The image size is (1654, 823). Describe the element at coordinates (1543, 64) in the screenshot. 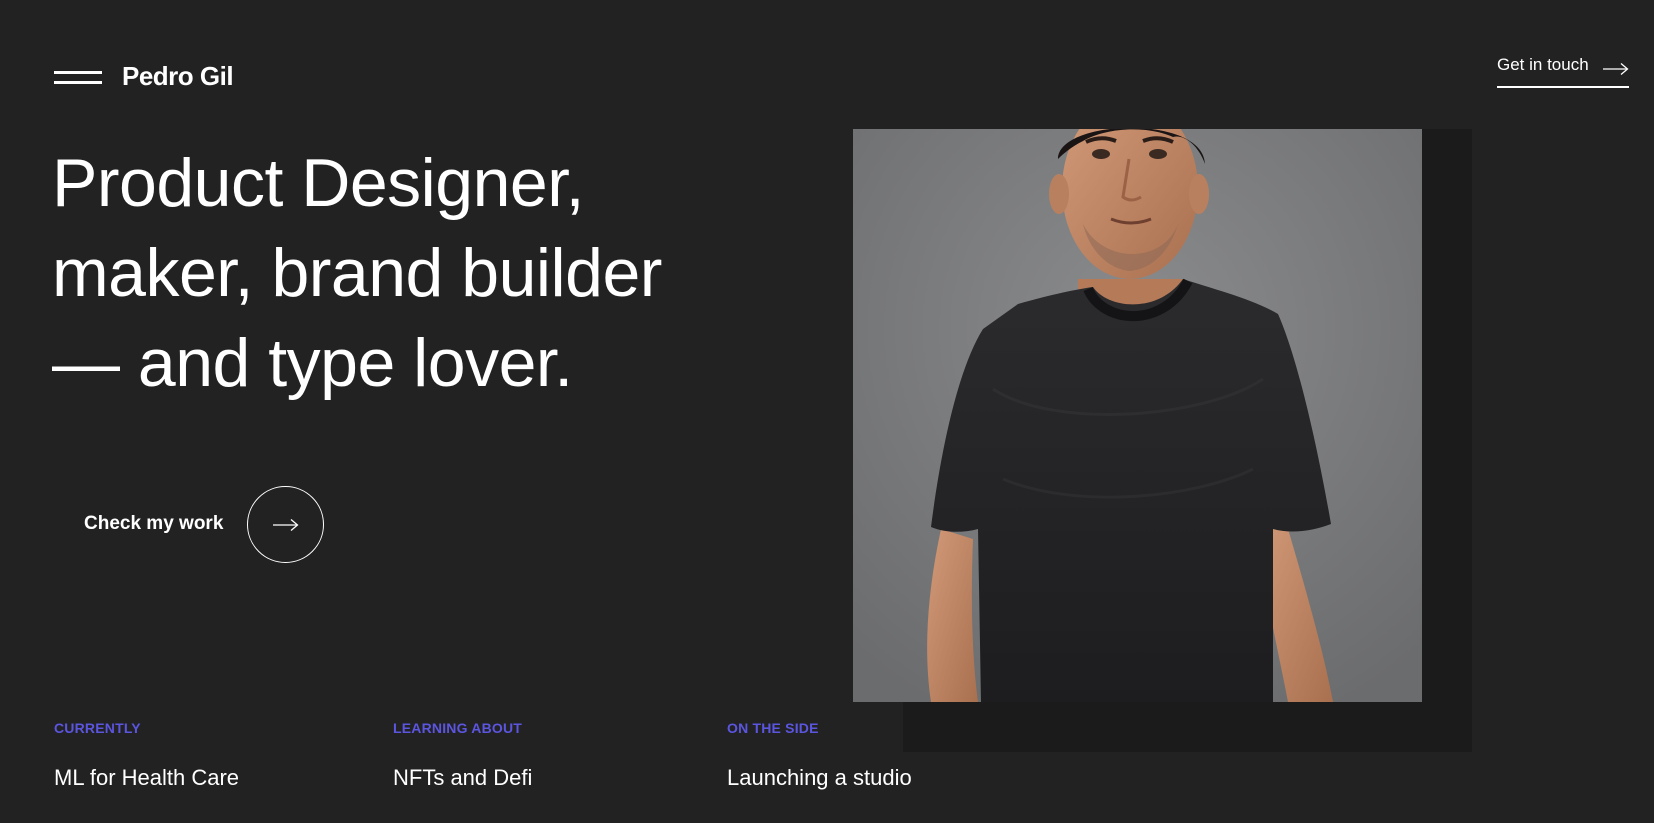

I see `get-in-touch-label: Get in touch` at that location.